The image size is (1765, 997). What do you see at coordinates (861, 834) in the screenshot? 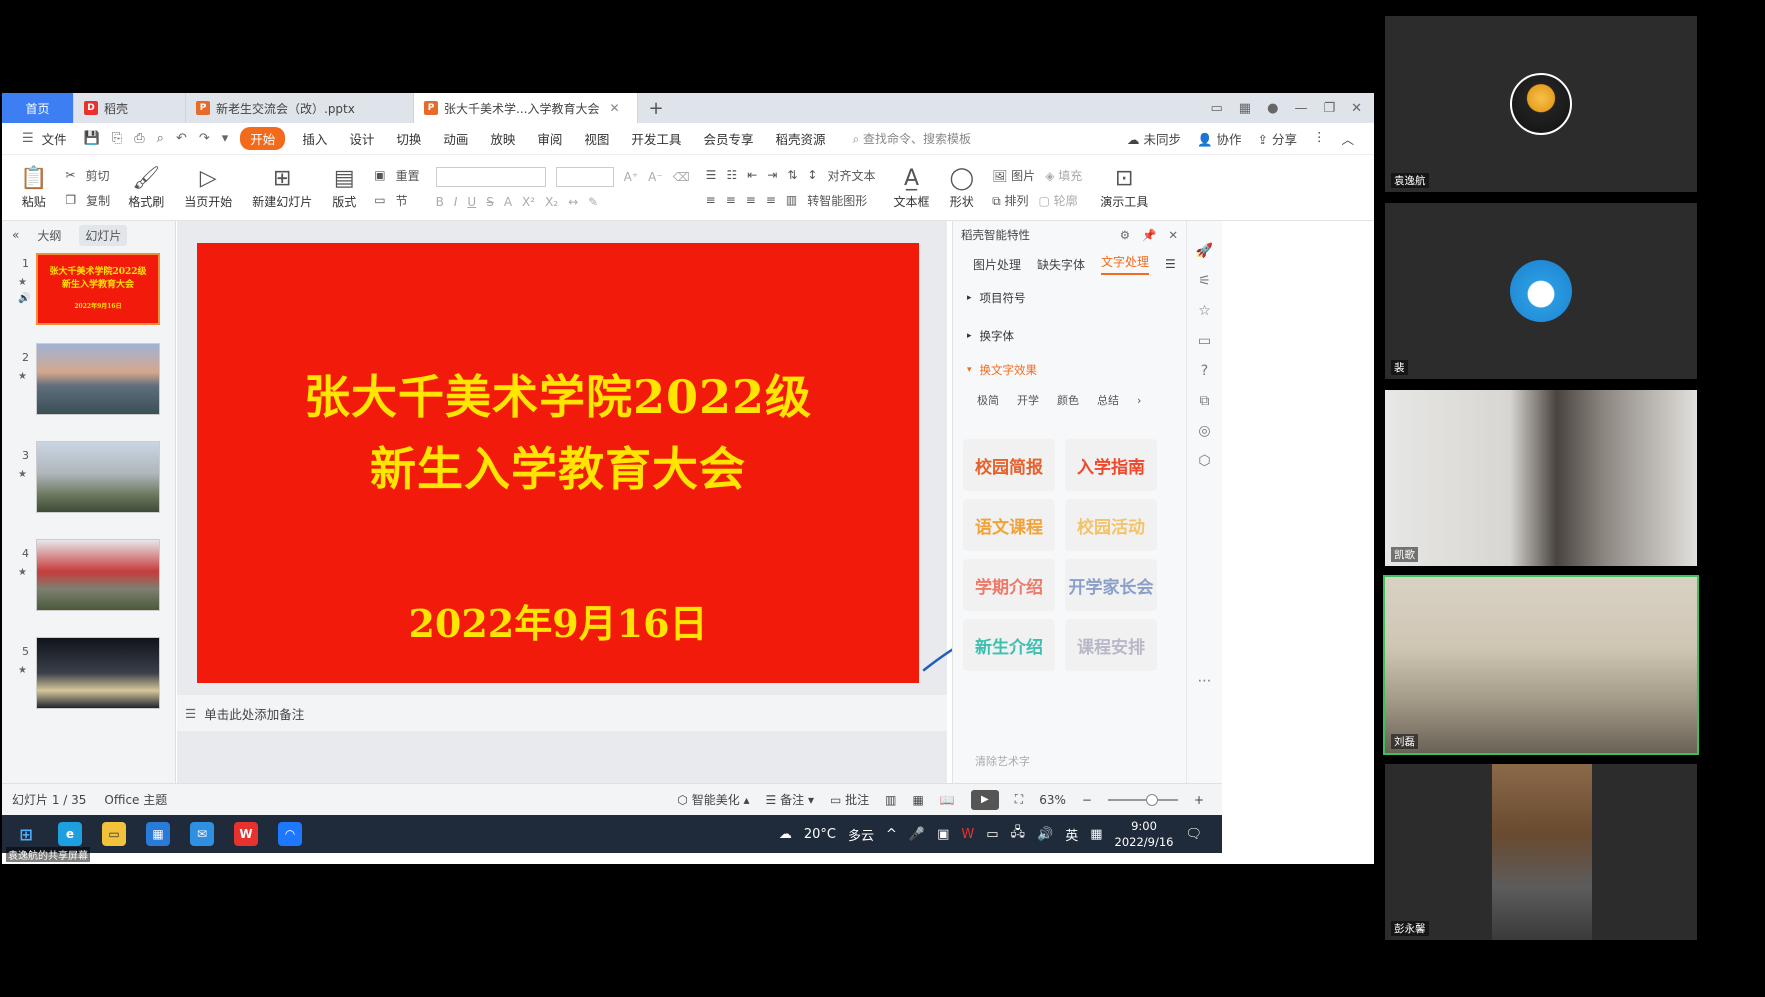
I see `weather-desc: 多云` at bounding box center [861, 834].